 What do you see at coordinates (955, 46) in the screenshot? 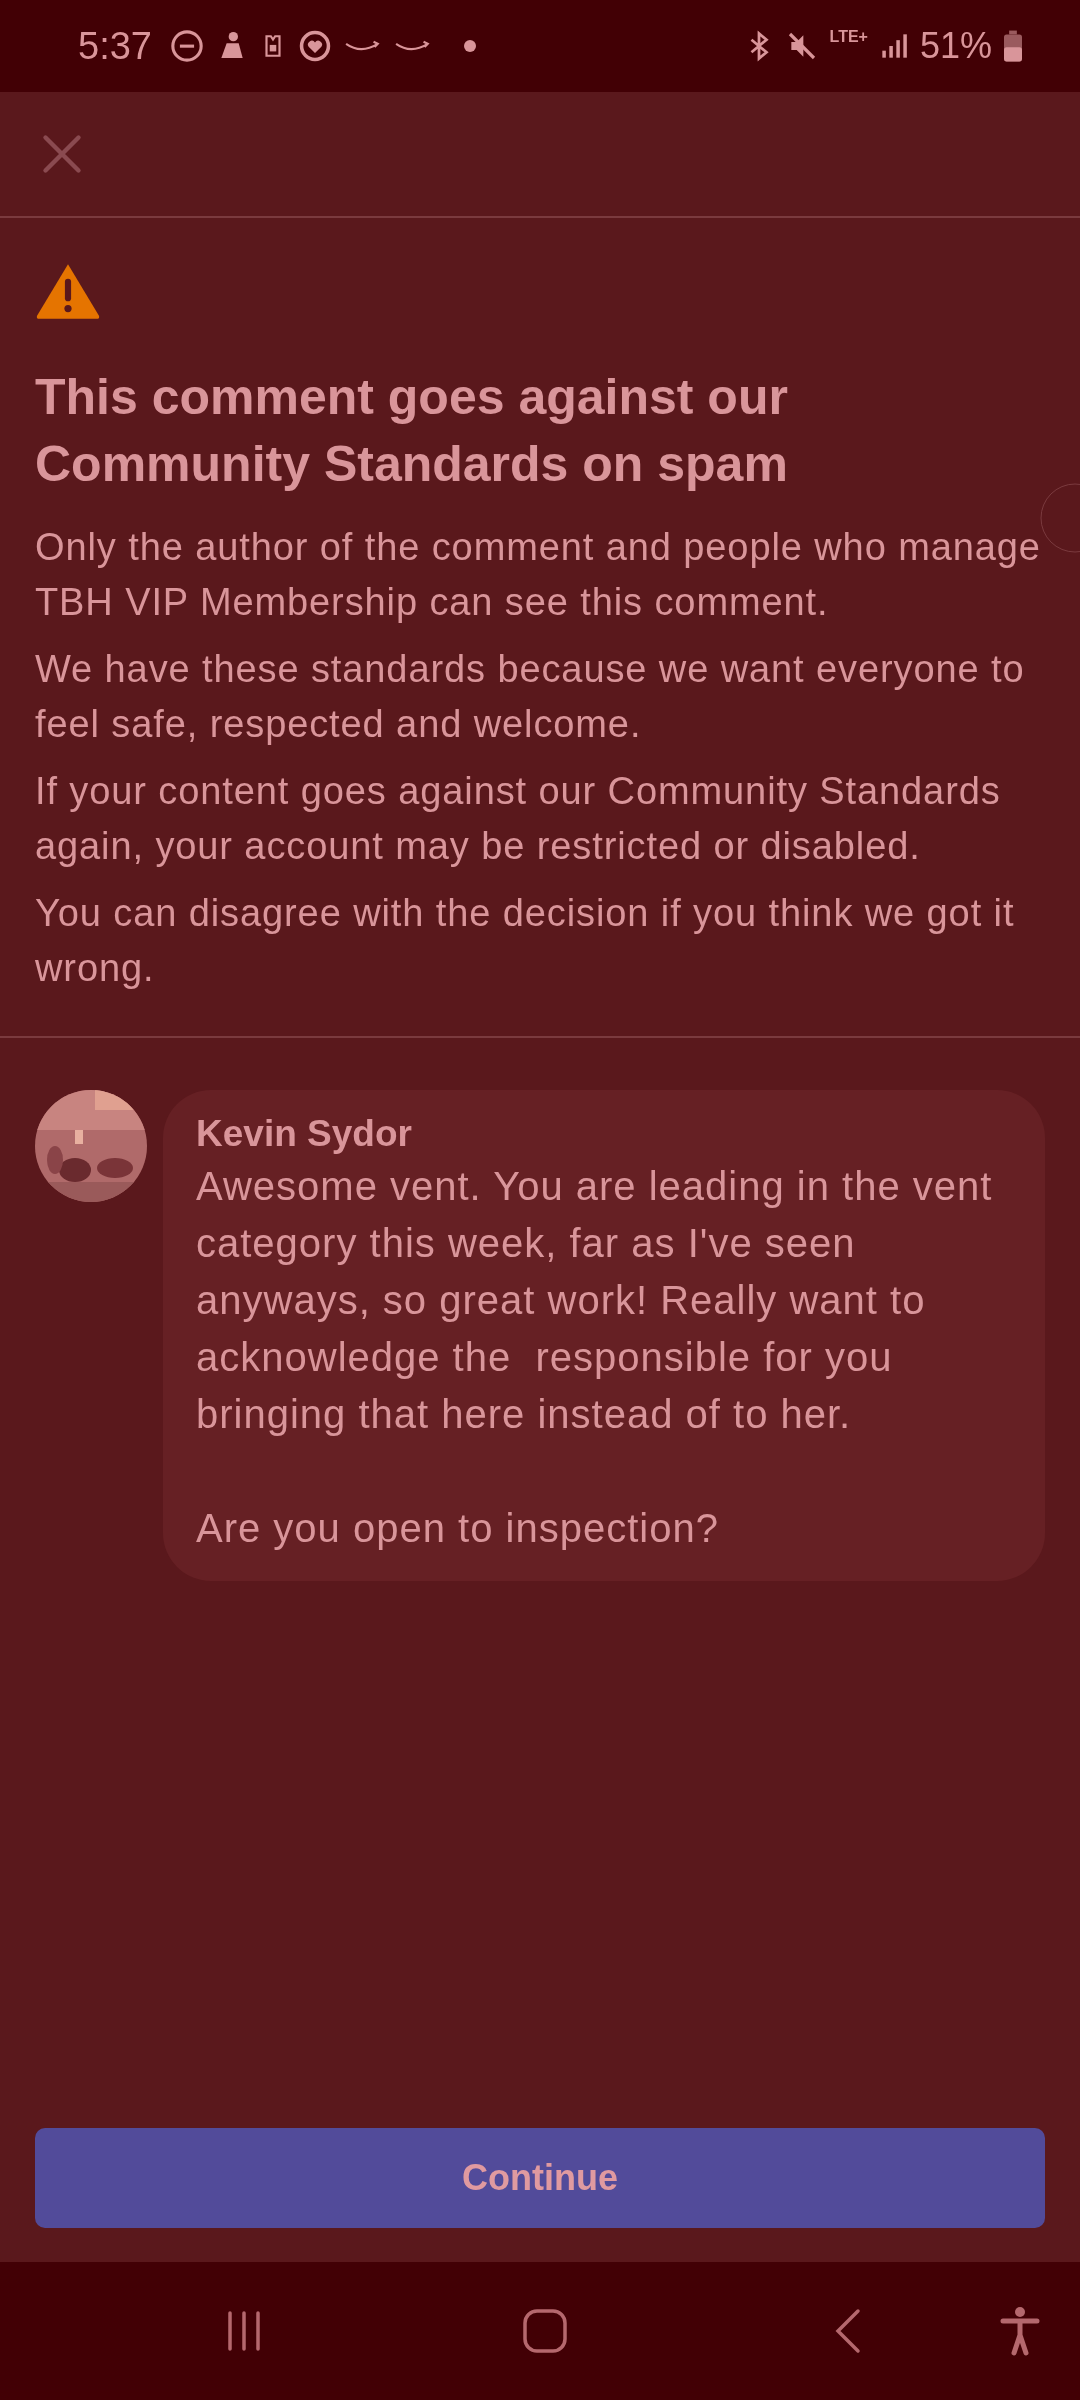
I see `battery-percent: 51%` at bounding box center [955, 46].